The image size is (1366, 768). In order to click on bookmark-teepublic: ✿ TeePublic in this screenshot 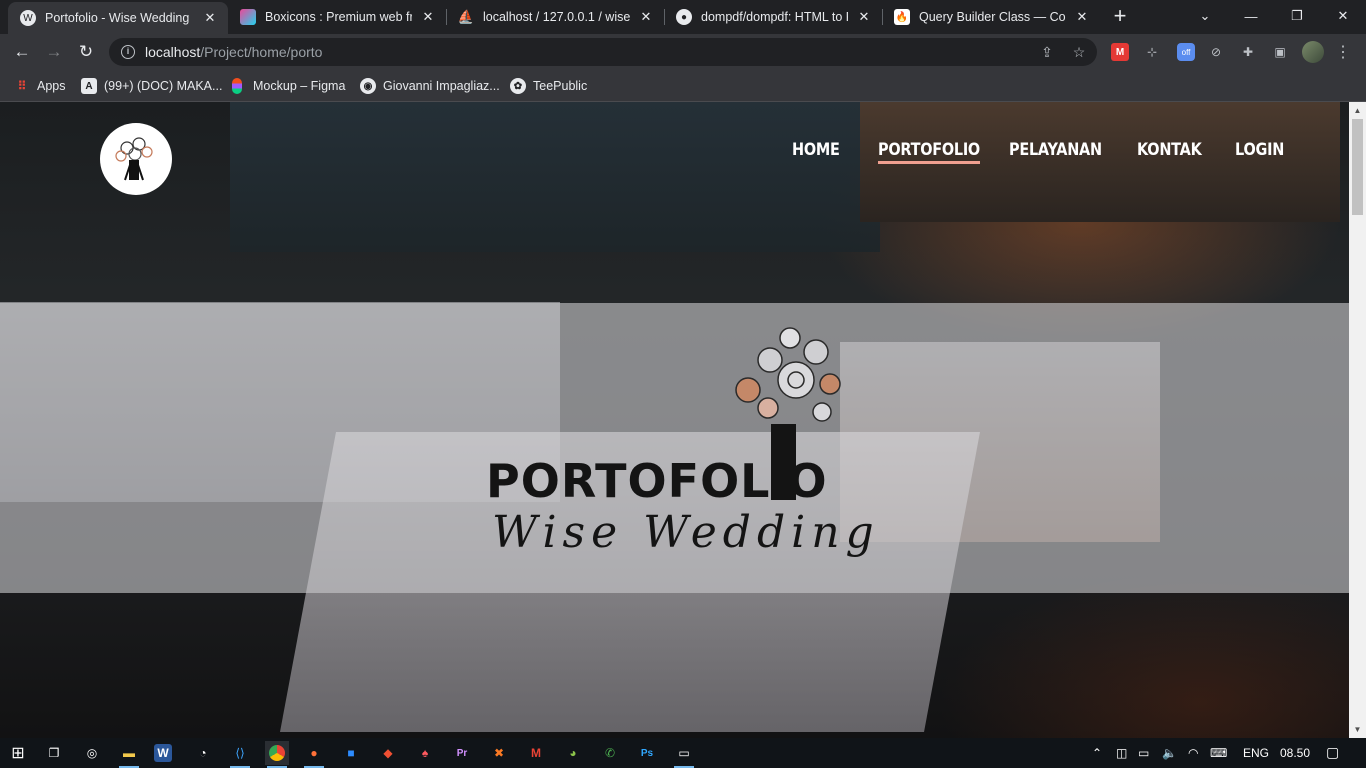, I will do `click(548, 86)`.